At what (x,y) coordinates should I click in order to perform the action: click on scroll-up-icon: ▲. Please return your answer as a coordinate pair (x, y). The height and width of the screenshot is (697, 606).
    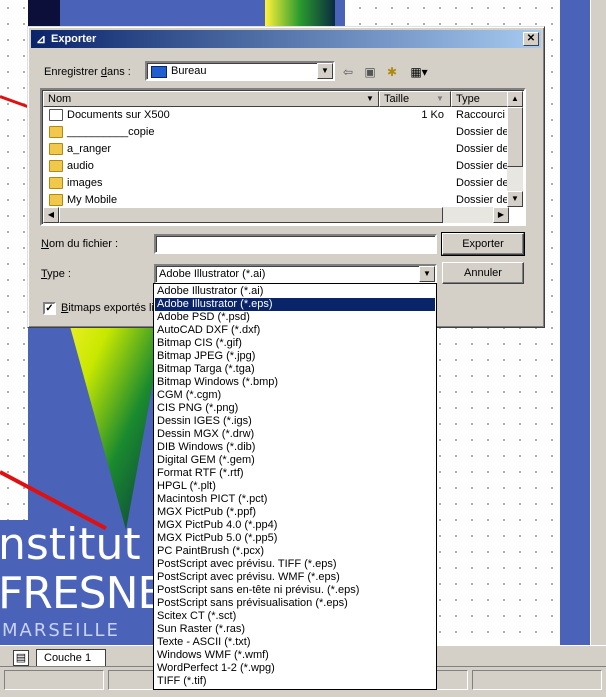
    Looking at the image, I should click on (515, 99).